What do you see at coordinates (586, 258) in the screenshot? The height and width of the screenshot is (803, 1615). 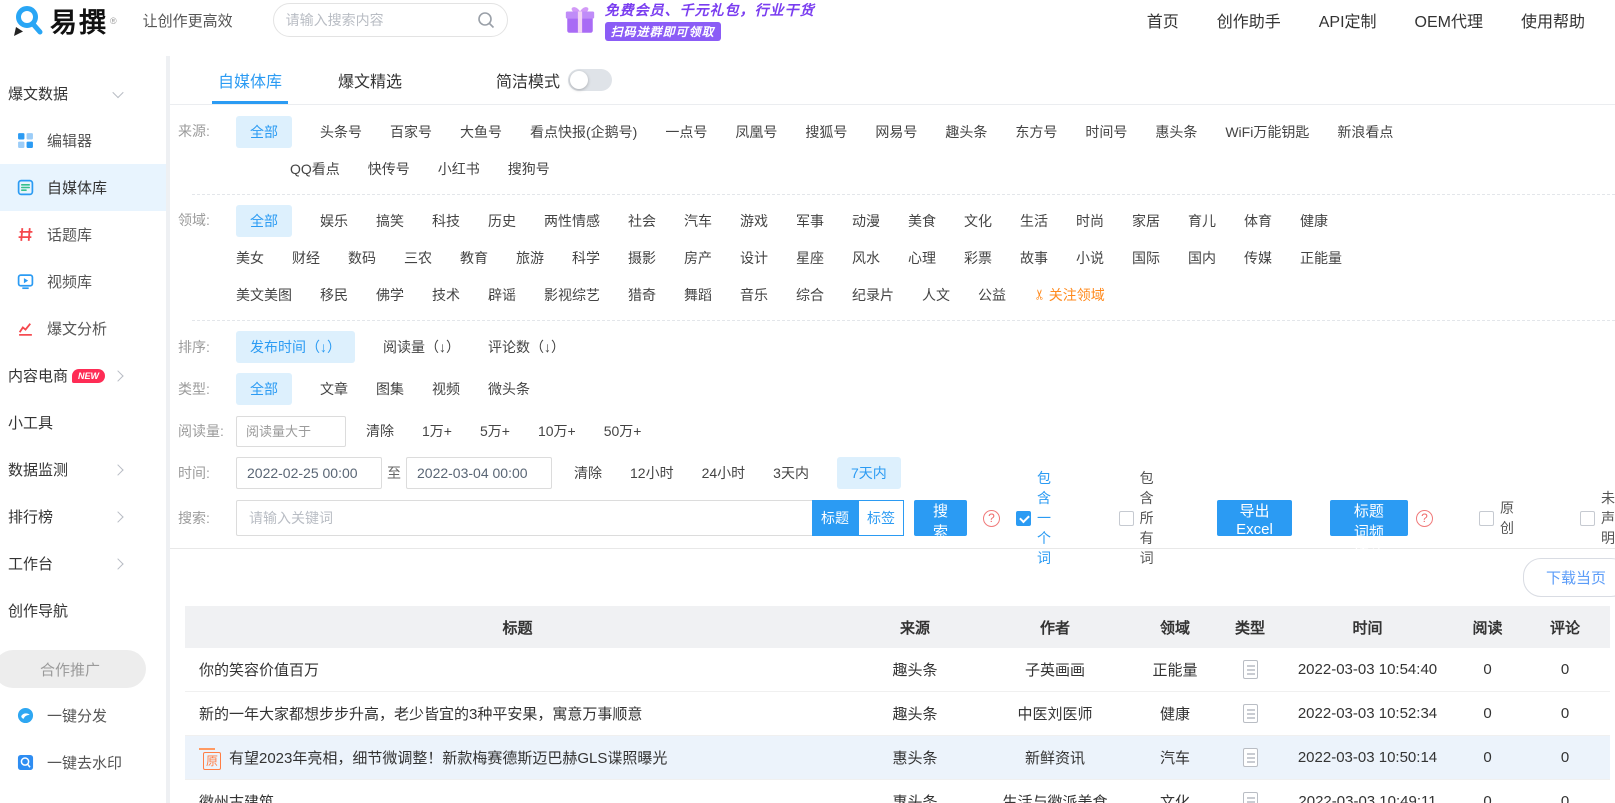 I see `domain-option: 科学` at bounding box center [586, 258].